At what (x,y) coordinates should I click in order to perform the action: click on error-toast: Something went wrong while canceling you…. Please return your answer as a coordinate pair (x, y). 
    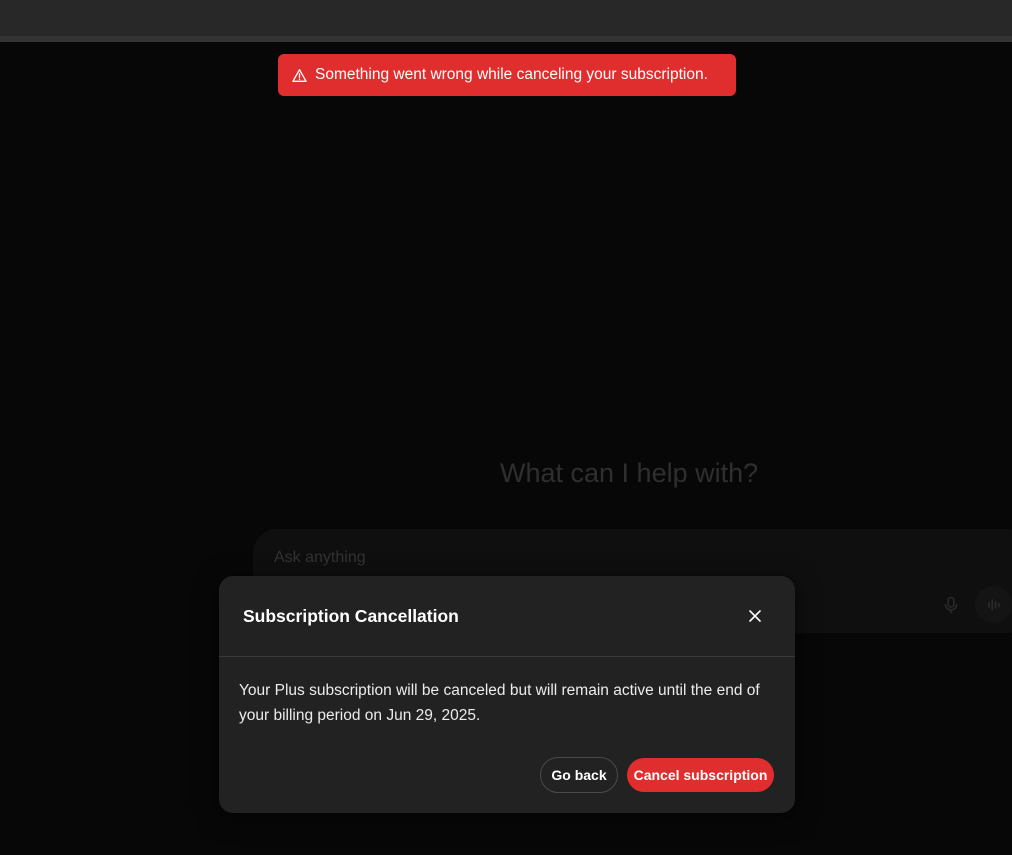
    Looking at the image, I should click on (507, 75).